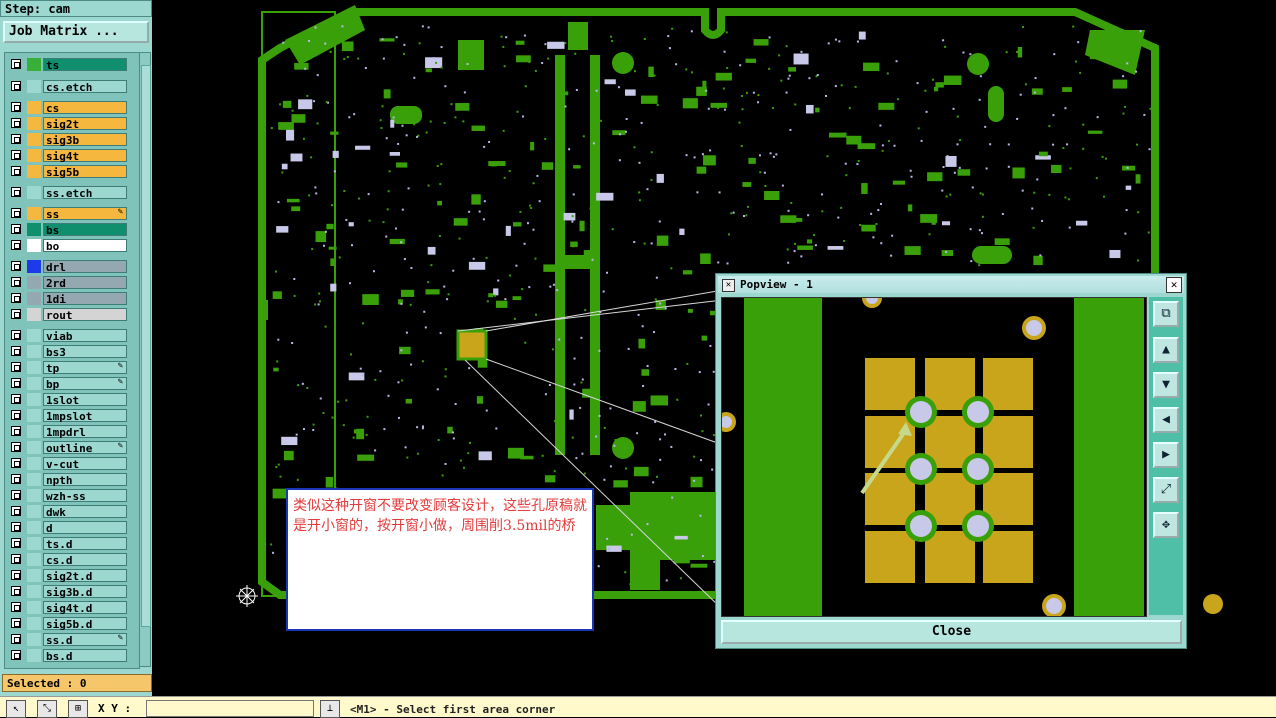 The height and width of the screenshot is (718, 1276). Describe the element at coordinates (67, 496) in the screenshot. I see `layer-row: wzh-ss` at that location.